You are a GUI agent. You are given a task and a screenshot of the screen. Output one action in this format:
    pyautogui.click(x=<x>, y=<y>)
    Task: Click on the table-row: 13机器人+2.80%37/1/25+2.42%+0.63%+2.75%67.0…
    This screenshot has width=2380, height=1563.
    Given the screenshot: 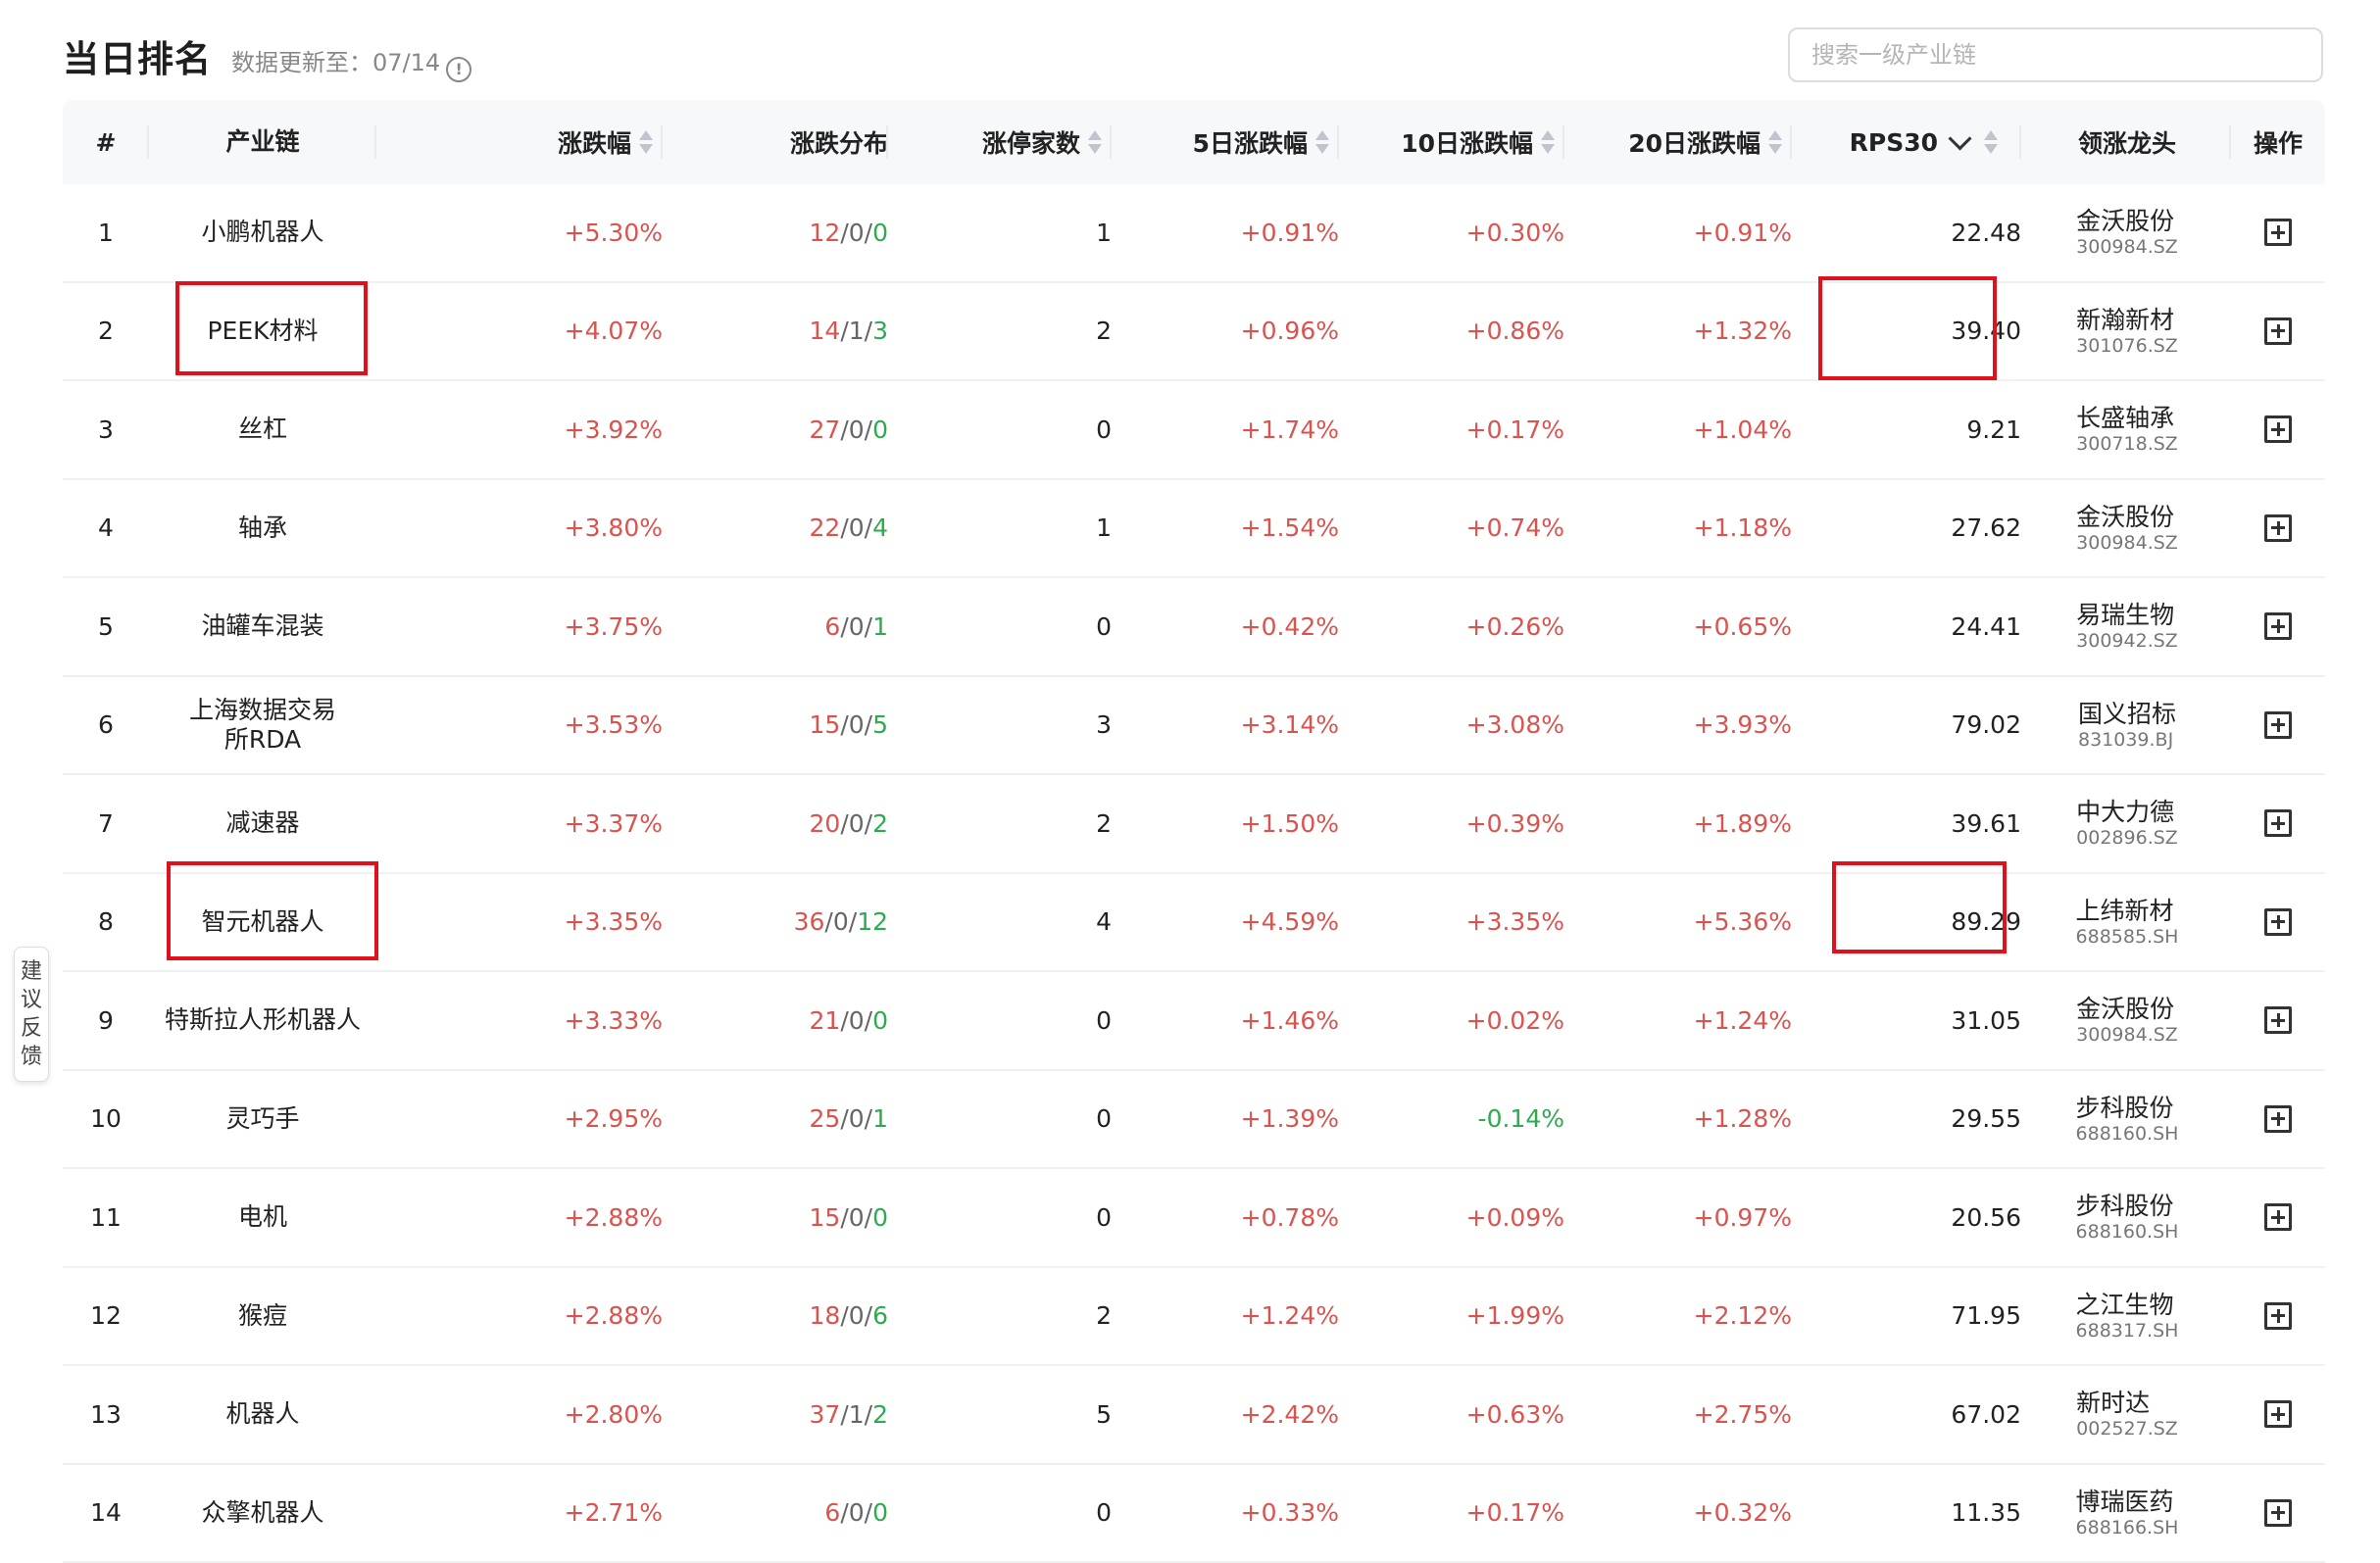 What is the action you would take?
    pyautogui.click(x=1194, y=1415)
    